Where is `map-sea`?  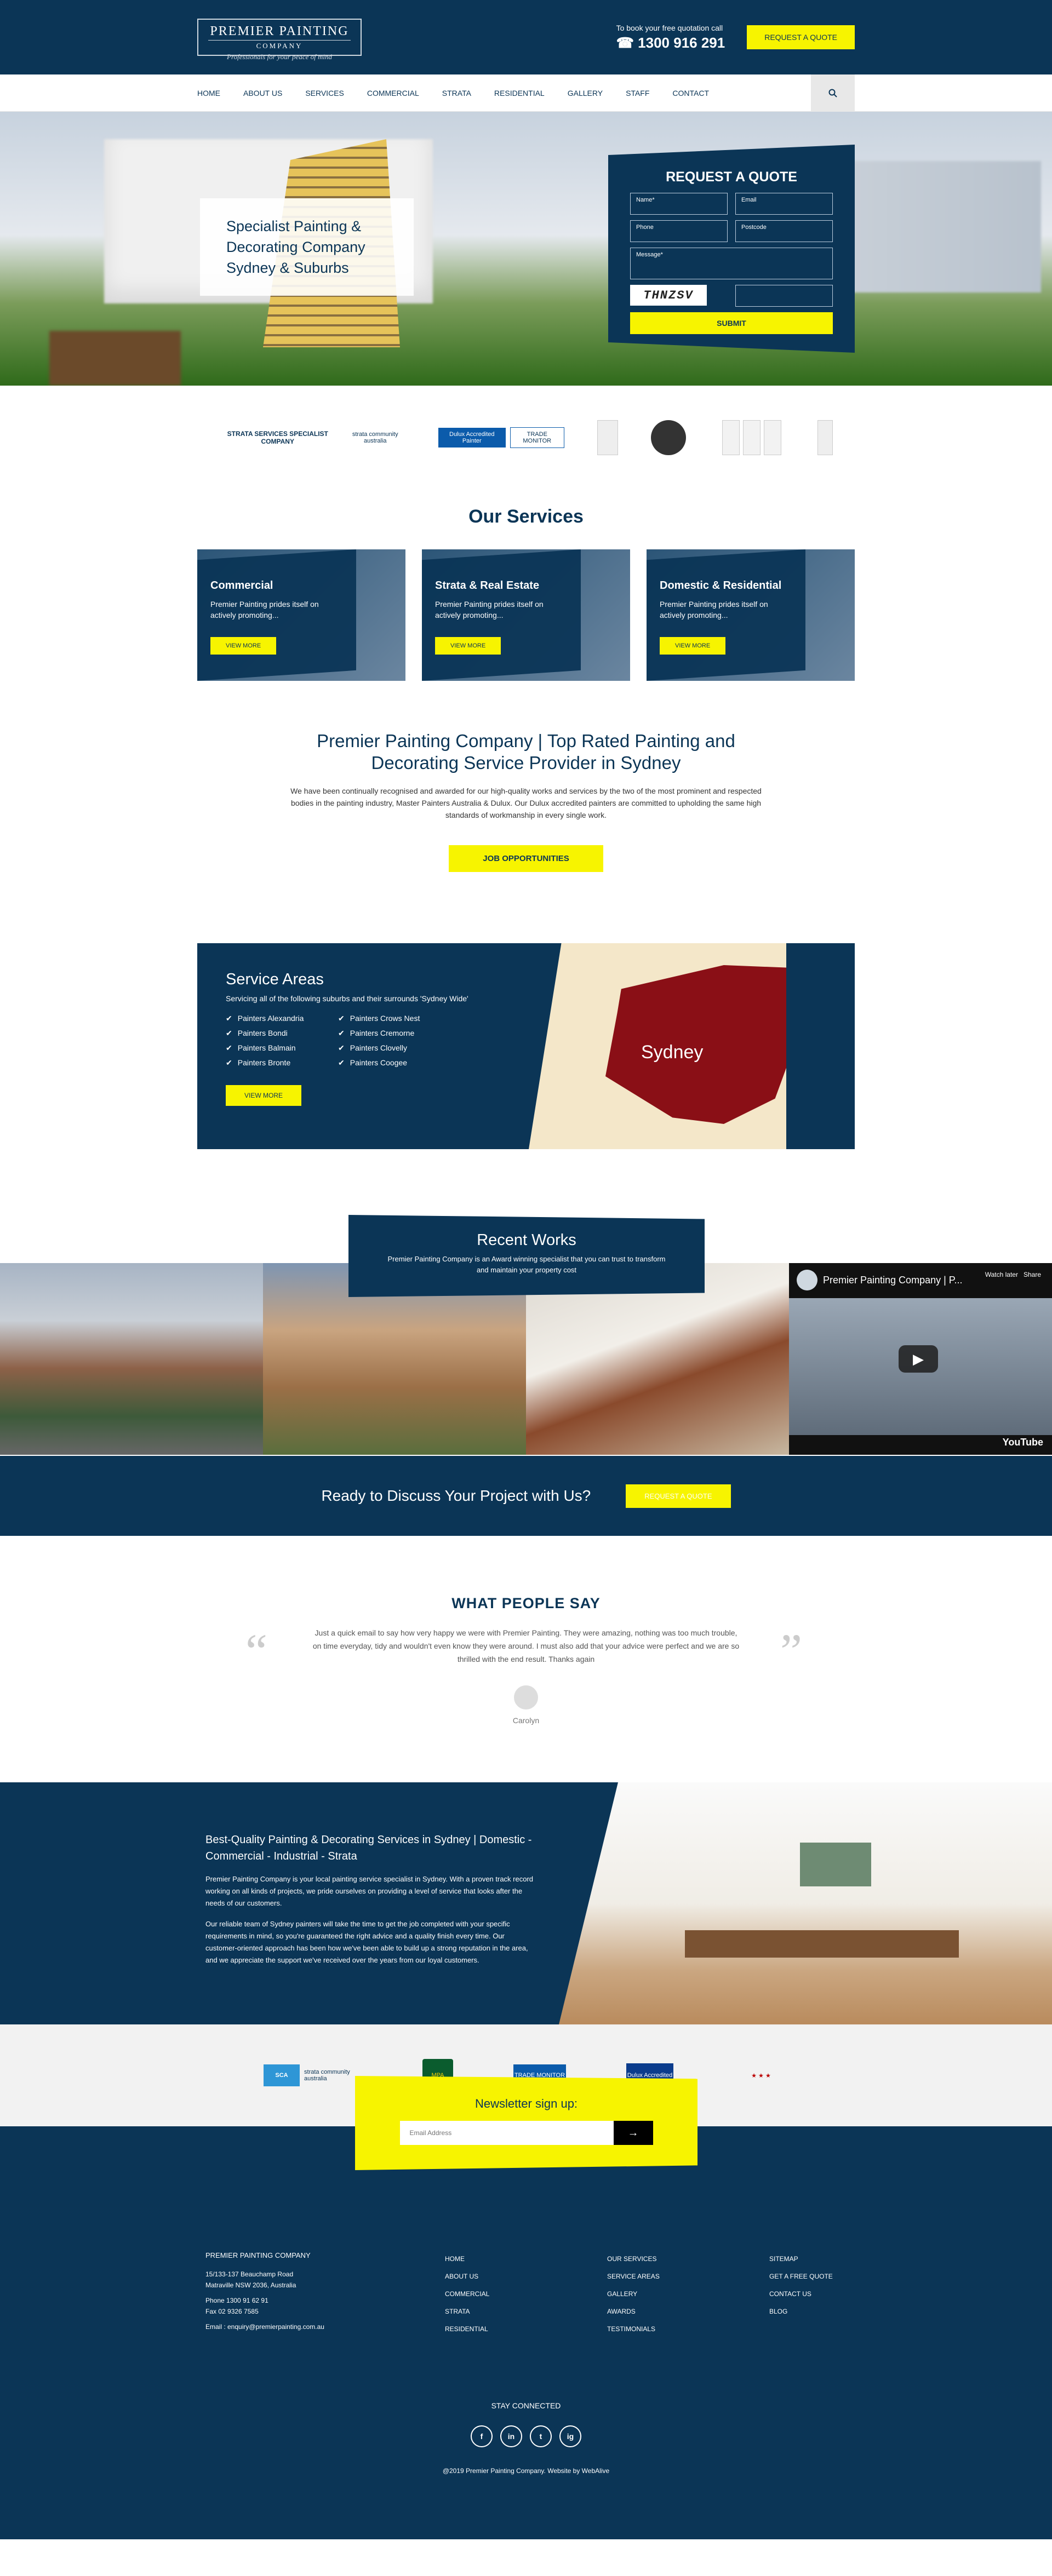 map-sea is located at coordinates (821, 1046).